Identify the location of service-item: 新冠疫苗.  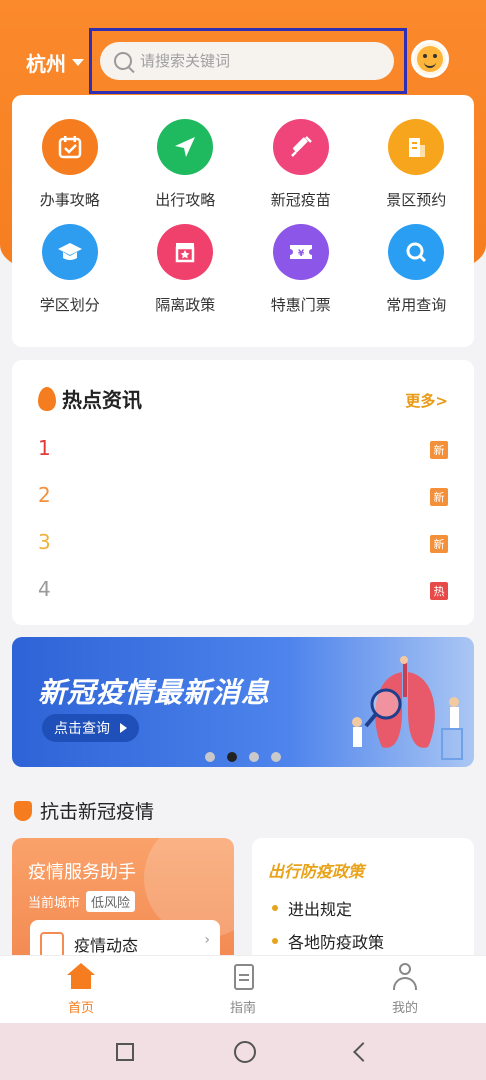
(301, 164).